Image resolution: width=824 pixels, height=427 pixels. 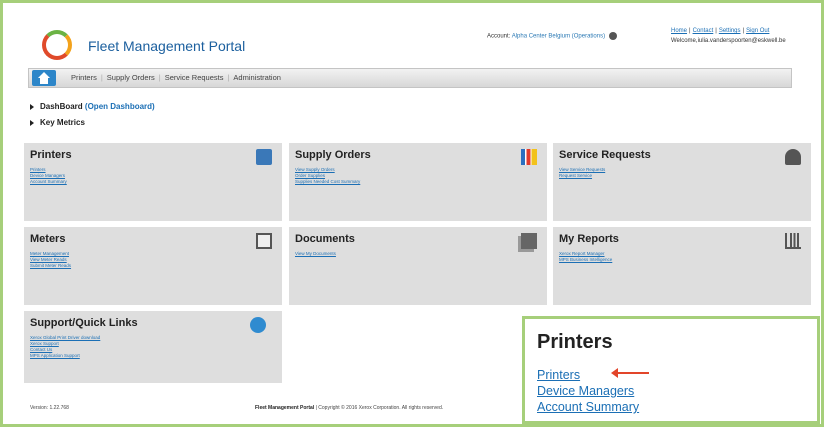 What do you see at coordinates (703, 31) in the screenshot?
I see `contact-link: Contact` at bounding box center [703, 31].